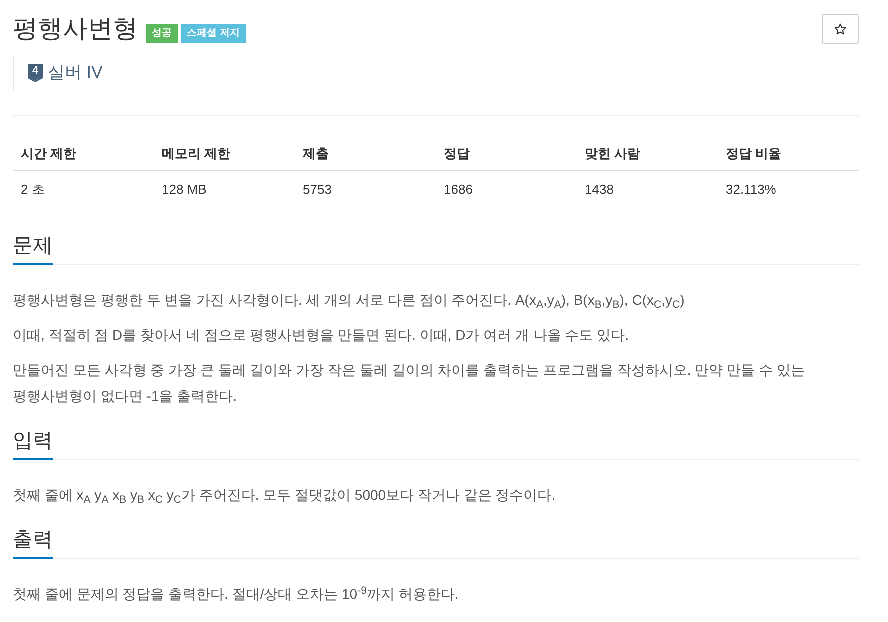  I want to click on column-header: 맞힌 사람, so click(647, 154).